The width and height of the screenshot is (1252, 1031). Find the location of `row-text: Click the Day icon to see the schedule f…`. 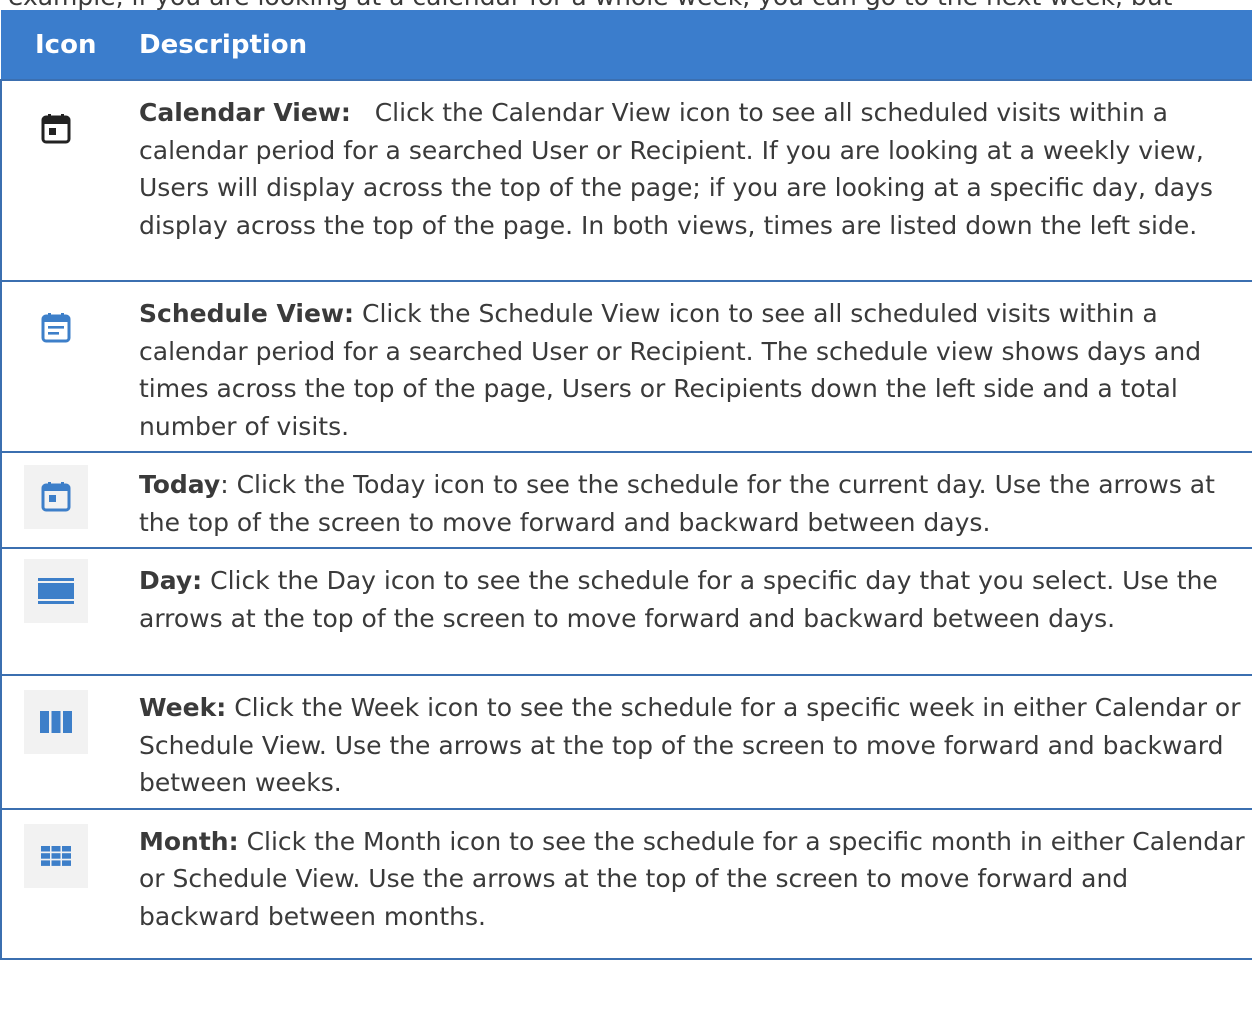

row-text: Click the Day icon to see the schedule f… is located at coordinates (678, 599).